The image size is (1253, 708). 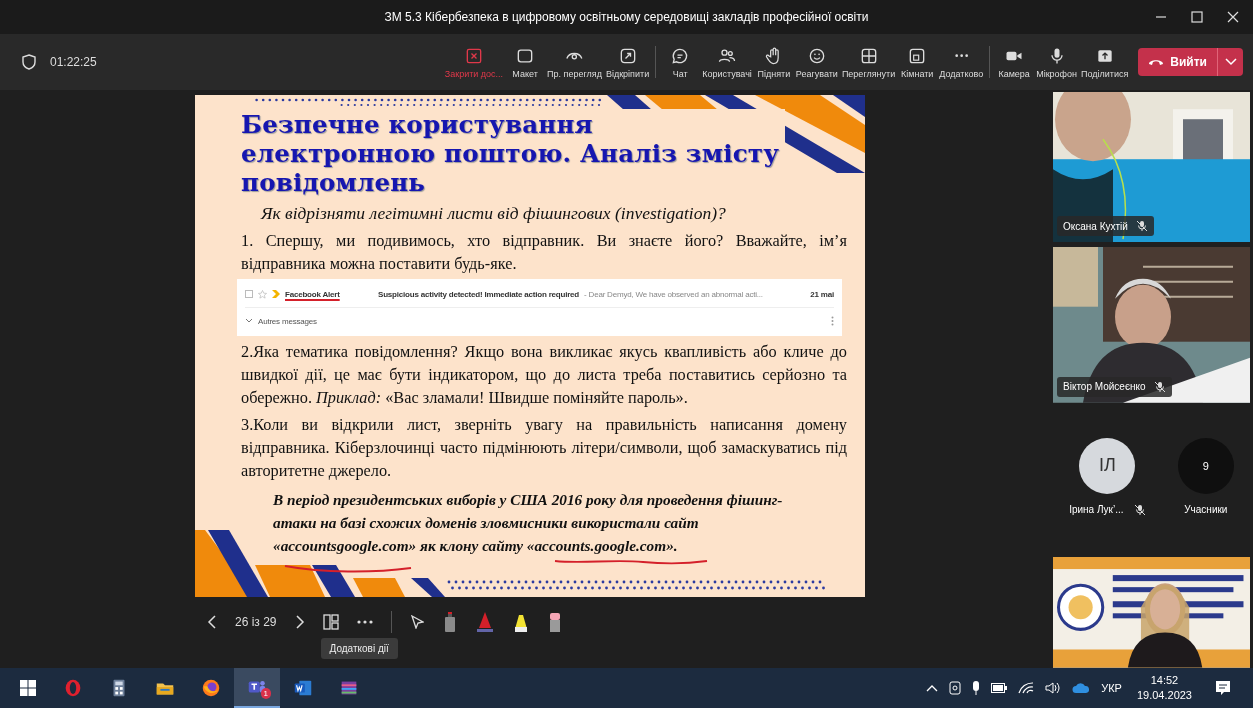 I want to click on meeting-timer: 01:22:25, so click(x=73, y=62).